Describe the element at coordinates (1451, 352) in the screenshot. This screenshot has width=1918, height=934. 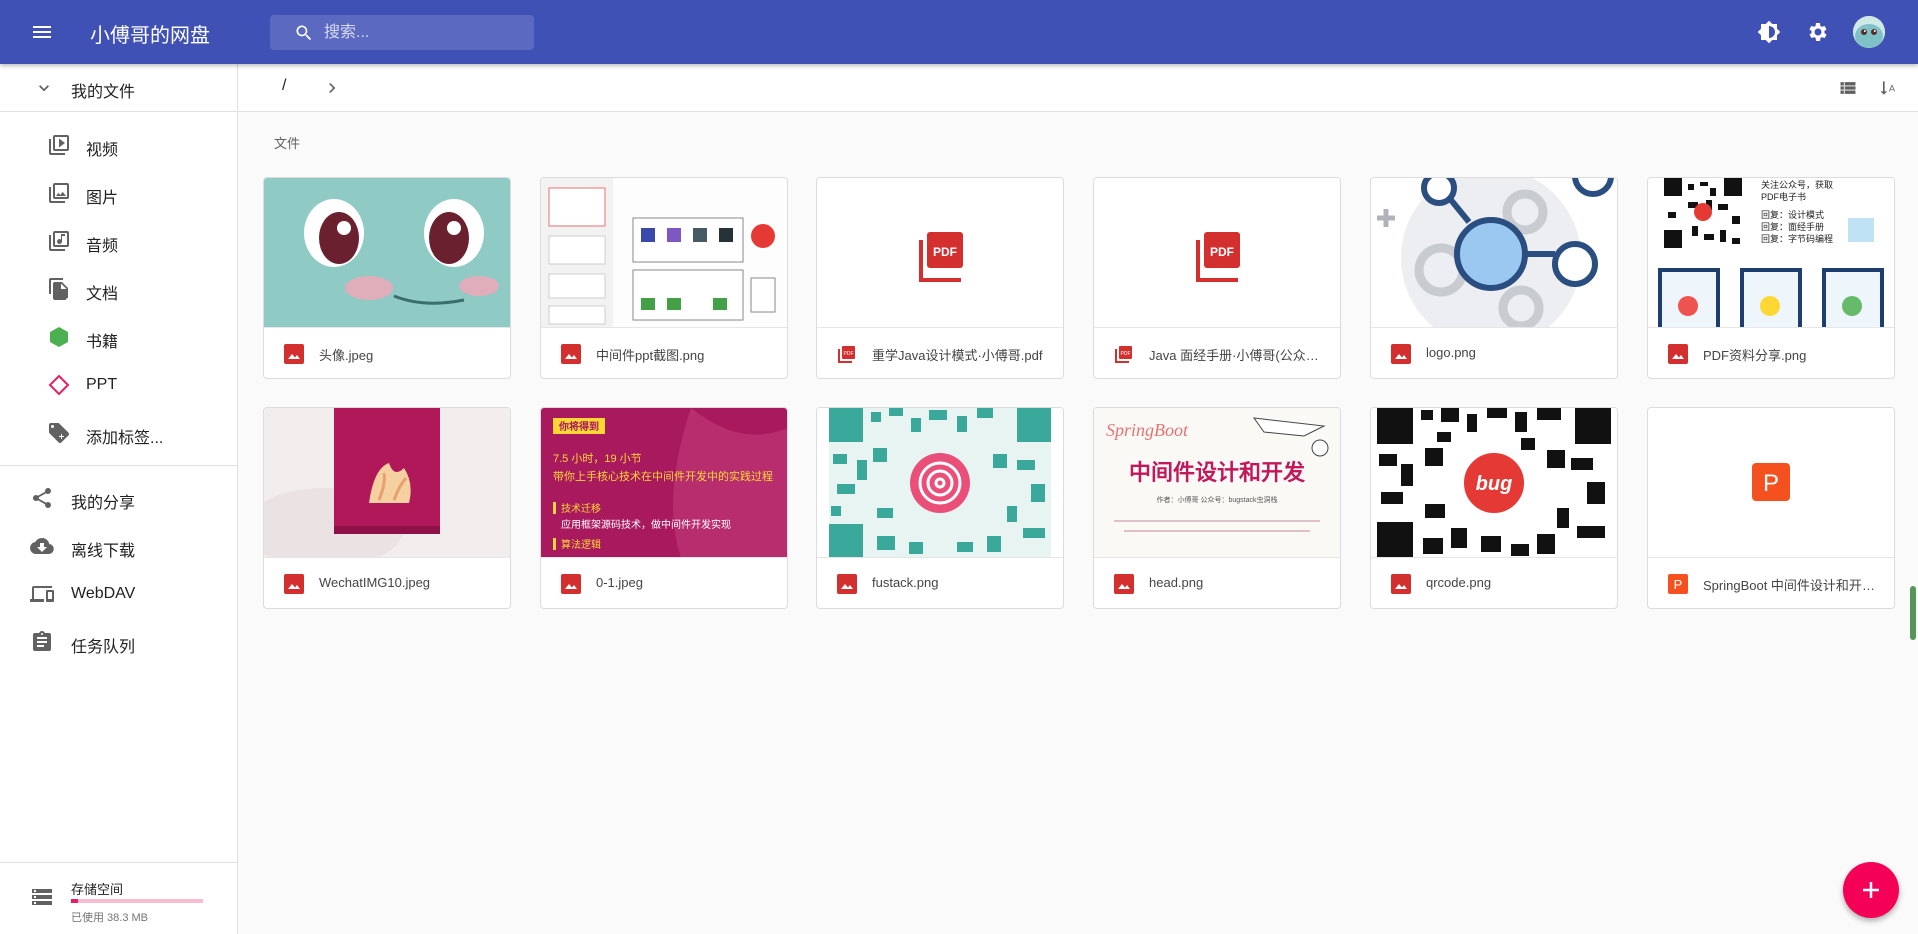
I see `file-name: logo.png` at that location.